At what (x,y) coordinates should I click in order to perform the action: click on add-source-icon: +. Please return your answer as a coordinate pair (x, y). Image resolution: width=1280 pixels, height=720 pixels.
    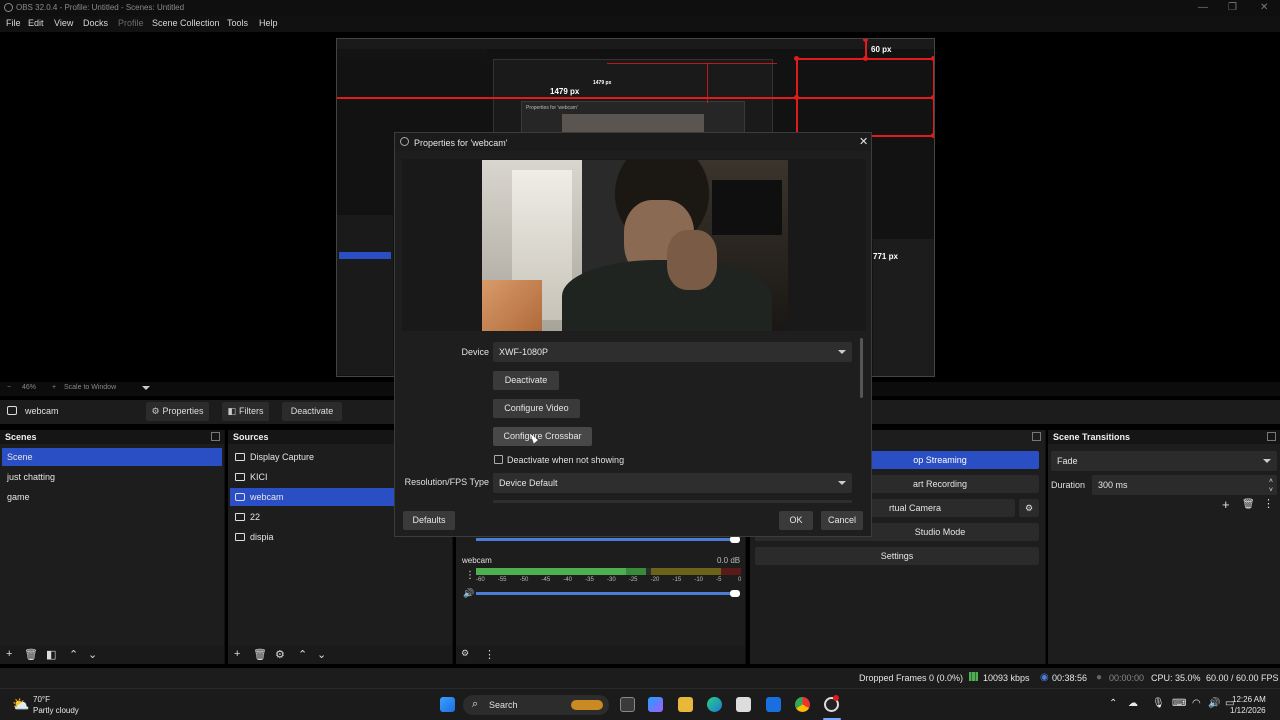
    Looking at the image, I should click on (237, 654).